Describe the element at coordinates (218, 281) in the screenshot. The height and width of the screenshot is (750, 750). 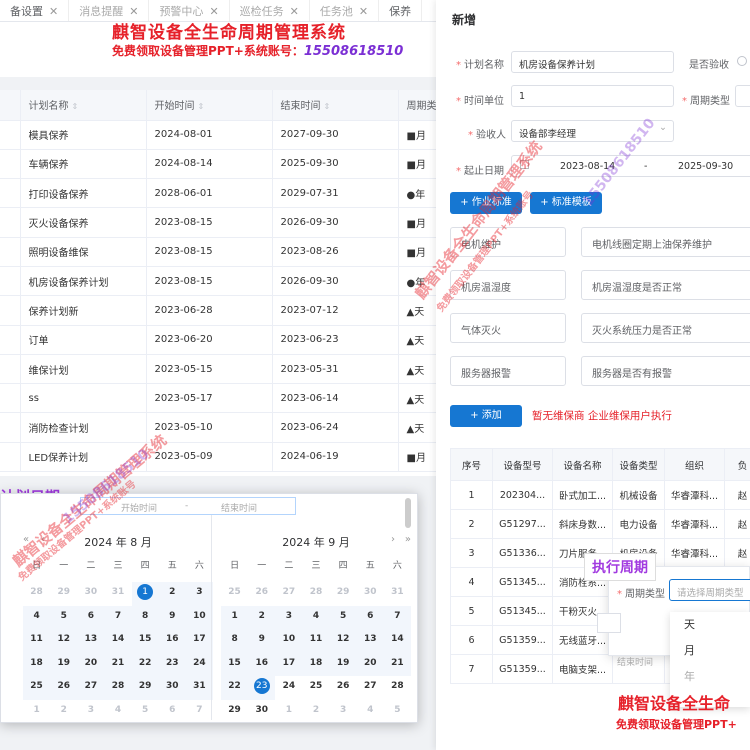
I see `table-row: 机房设备保养计划 2023-08-15 2026-09-30 ●年` at that location.